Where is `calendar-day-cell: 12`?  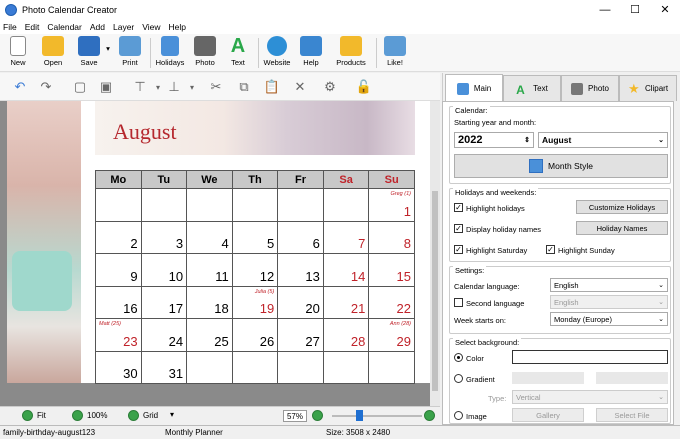
calendar-day-cell: 12 is located at coordinates (255, 270).